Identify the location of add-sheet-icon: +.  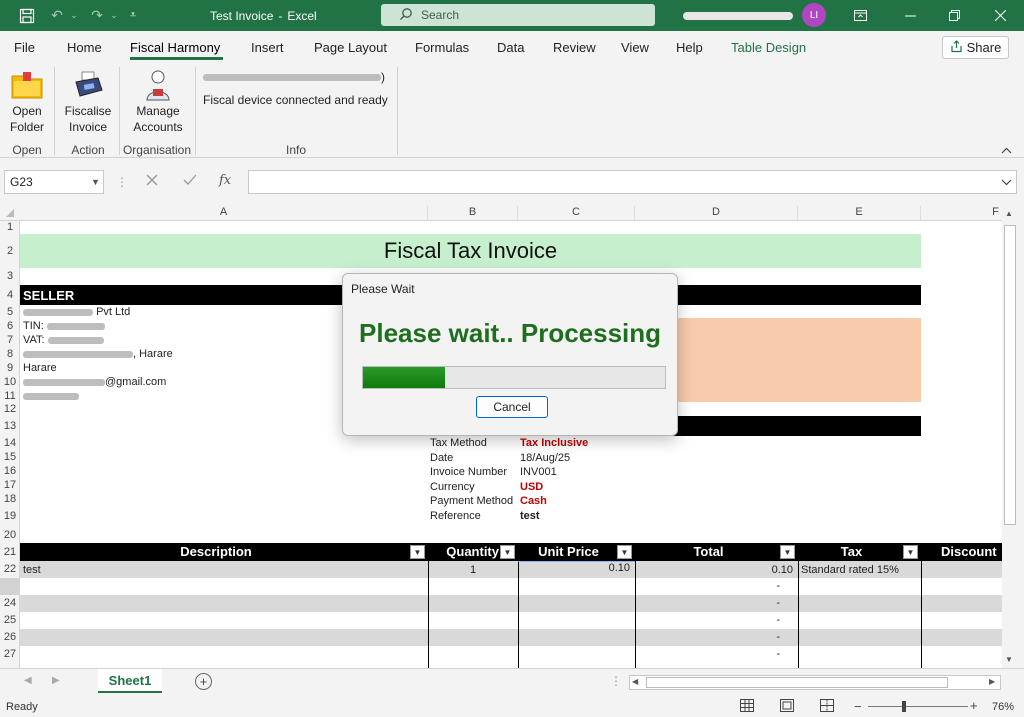
(203, 681).